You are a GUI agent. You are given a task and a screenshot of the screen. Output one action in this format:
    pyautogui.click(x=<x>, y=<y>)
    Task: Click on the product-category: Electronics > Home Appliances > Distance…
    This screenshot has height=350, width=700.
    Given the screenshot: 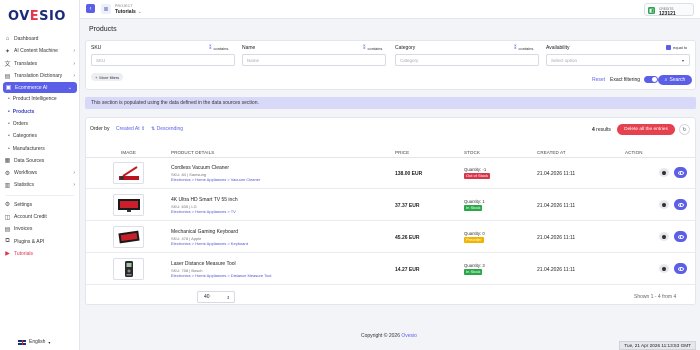 What is the action you would take?
    pyautogui.click(x=221, y=275)
    